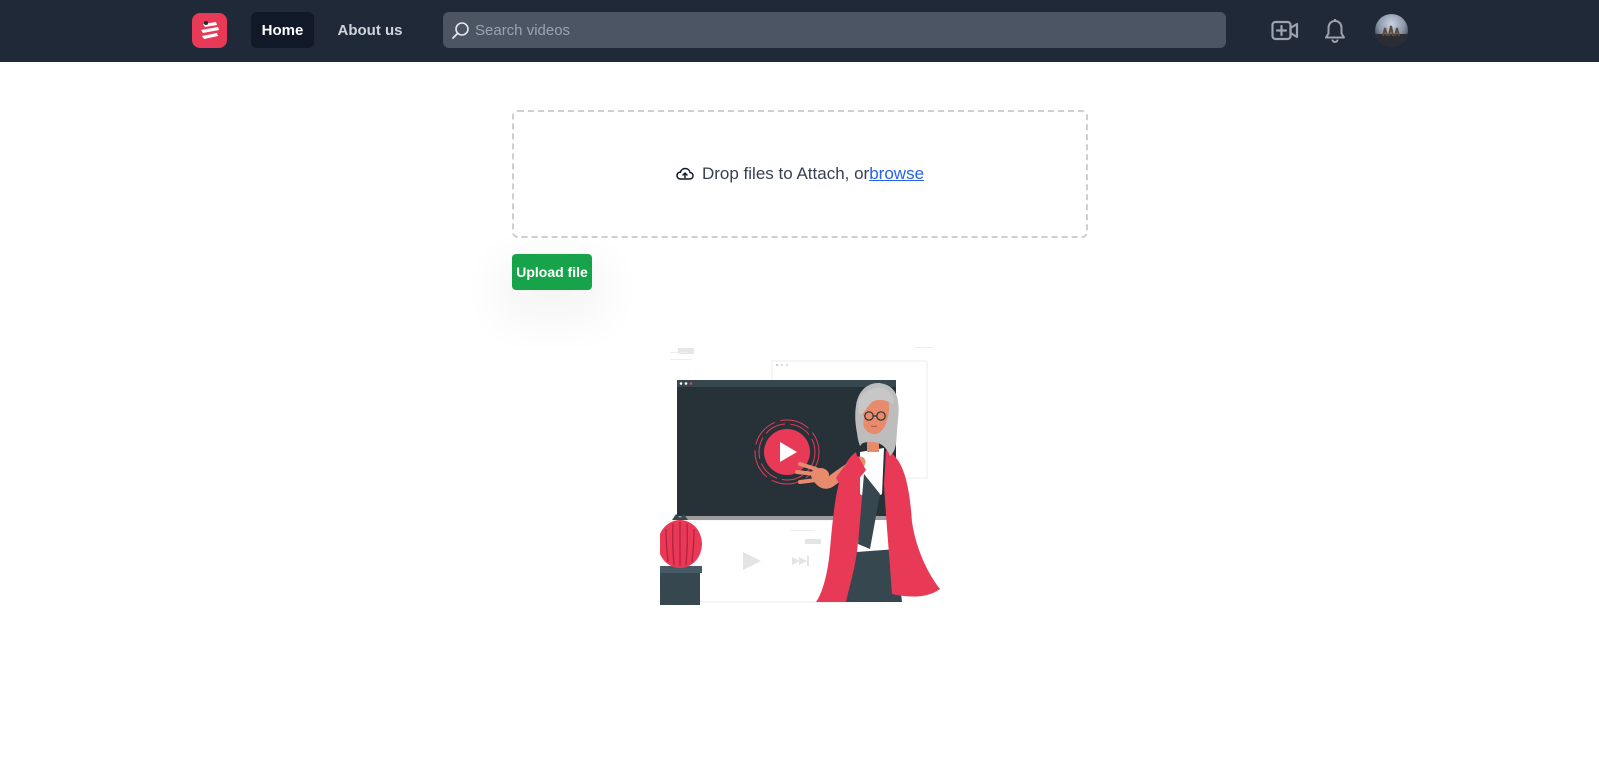  I want to click on nav-home: Home, so click(282, 30).